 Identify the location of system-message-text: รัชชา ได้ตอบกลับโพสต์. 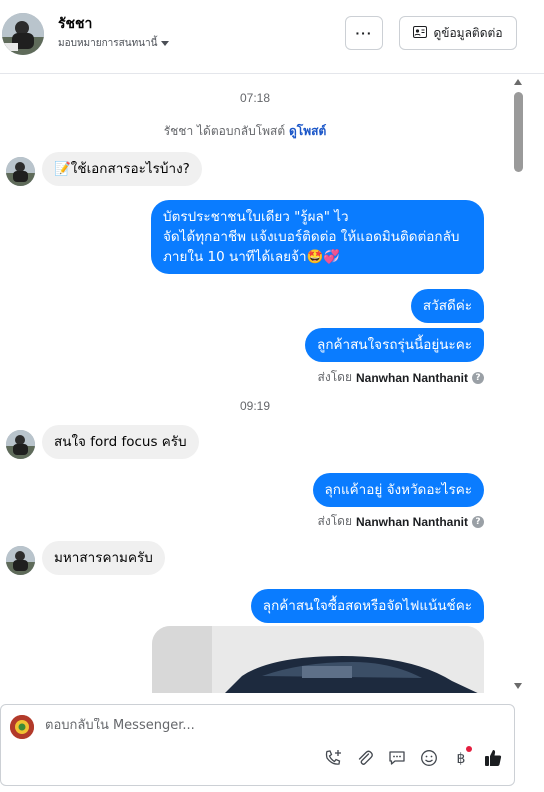
(224, 131).